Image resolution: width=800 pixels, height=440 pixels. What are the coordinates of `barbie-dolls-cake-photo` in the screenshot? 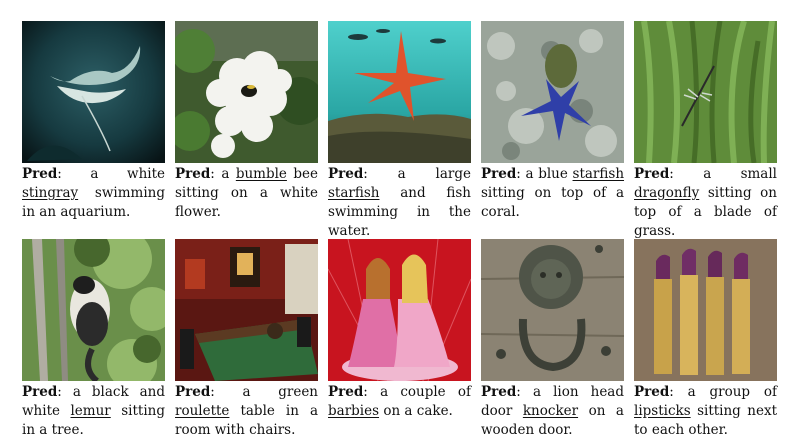 It's located at (399, 310).